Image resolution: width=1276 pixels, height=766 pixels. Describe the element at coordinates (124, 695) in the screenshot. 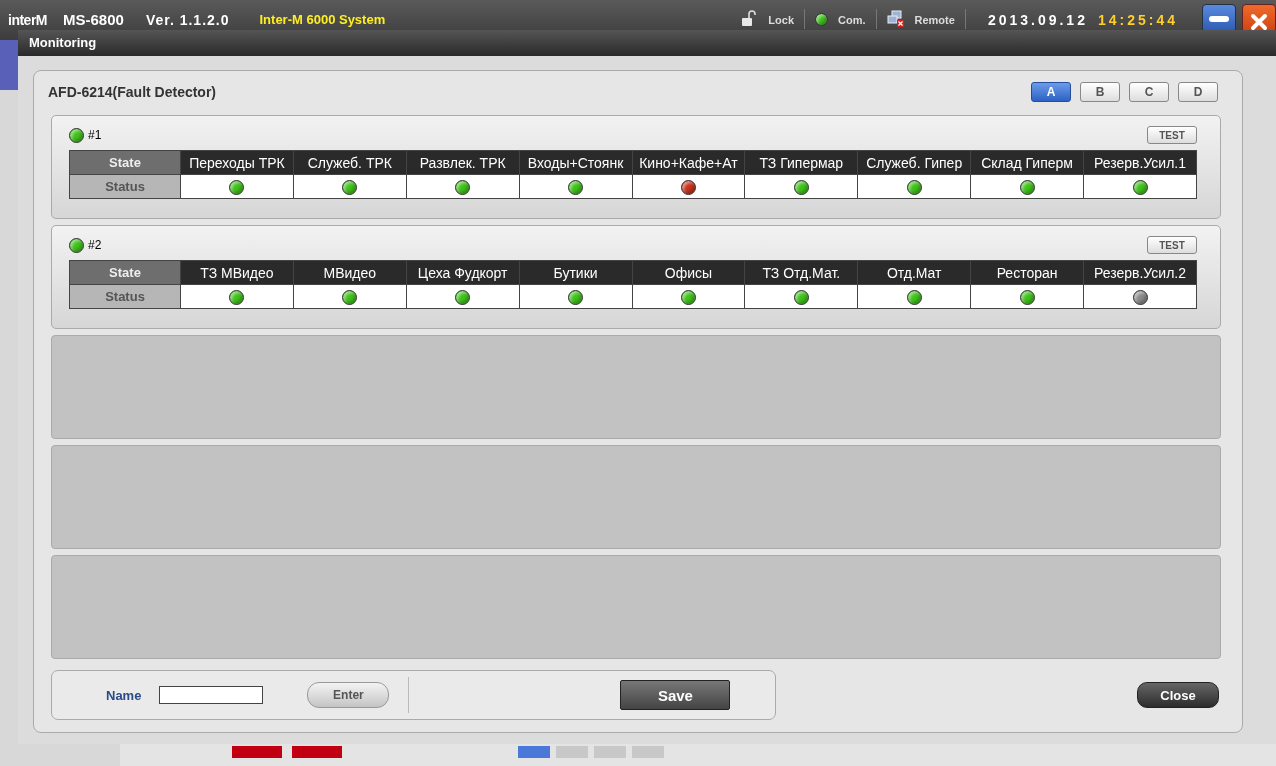

I see `name-label: Name` at that location.